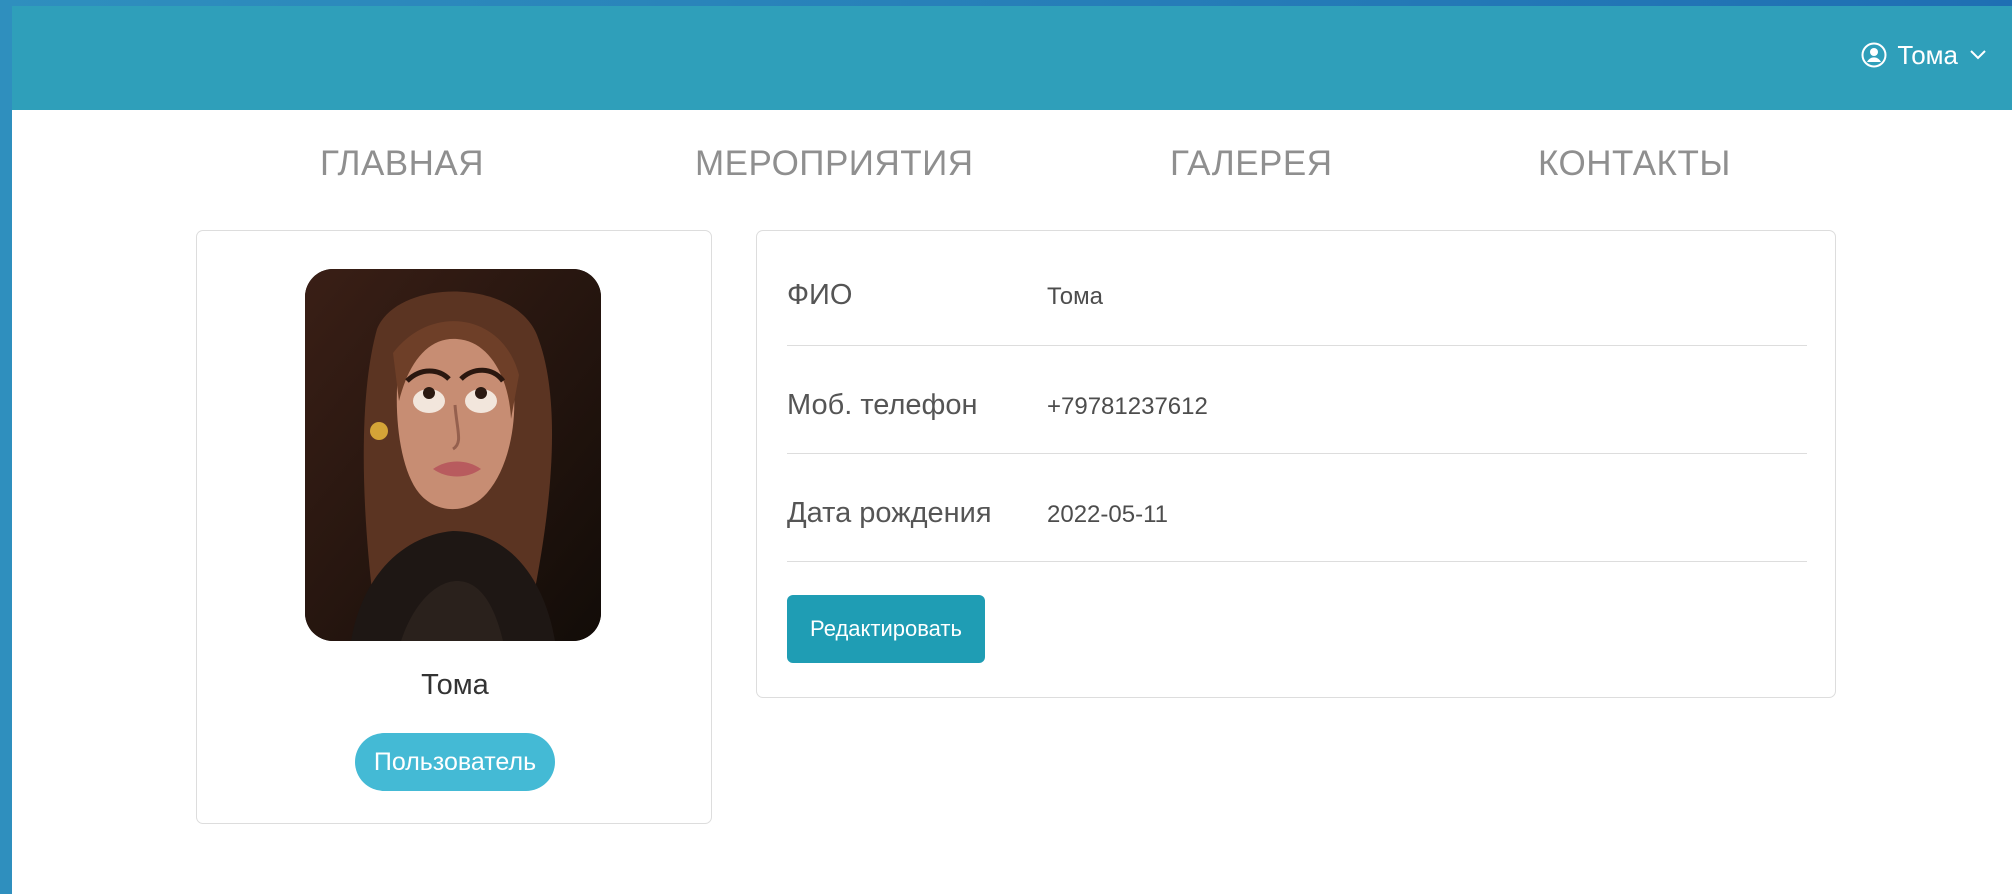 This screenshot has height=894, width=2012. Describe the element at coordinates (1978, 55) in the screenshot. I see `chevron-down-icon` at that location.